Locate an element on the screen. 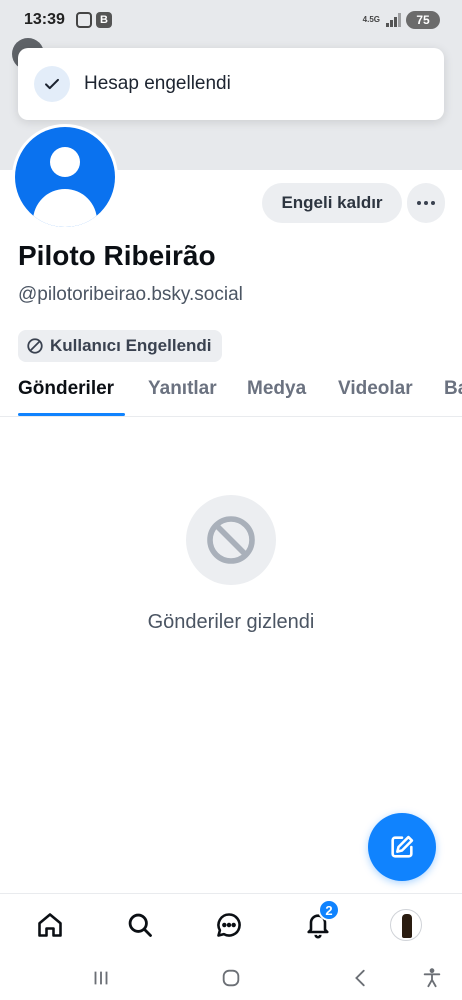 The width and height of the screenshot is (462, 1000). notification-badge: 2 is located at coordinates (329, 910).